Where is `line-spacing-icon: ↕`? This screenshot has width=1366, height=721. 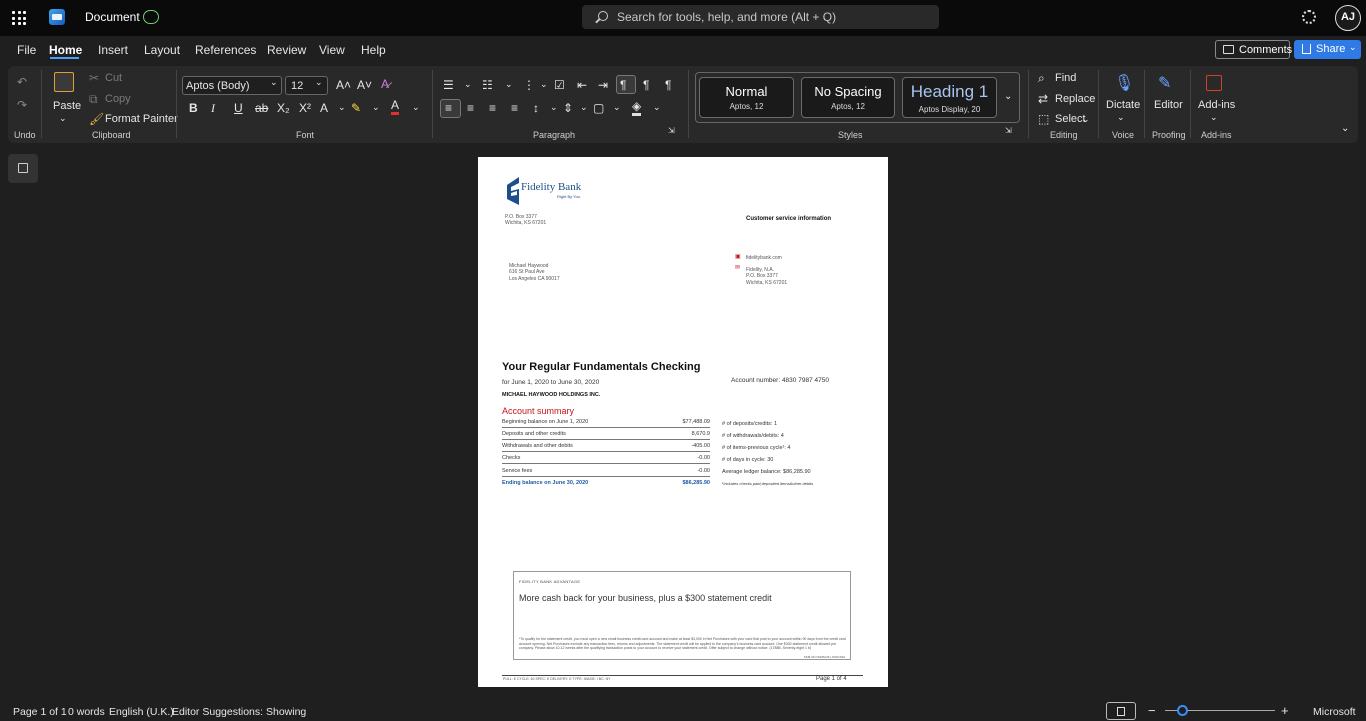
line-spacing-icon: ↕ is located at coordinates (536, 108).